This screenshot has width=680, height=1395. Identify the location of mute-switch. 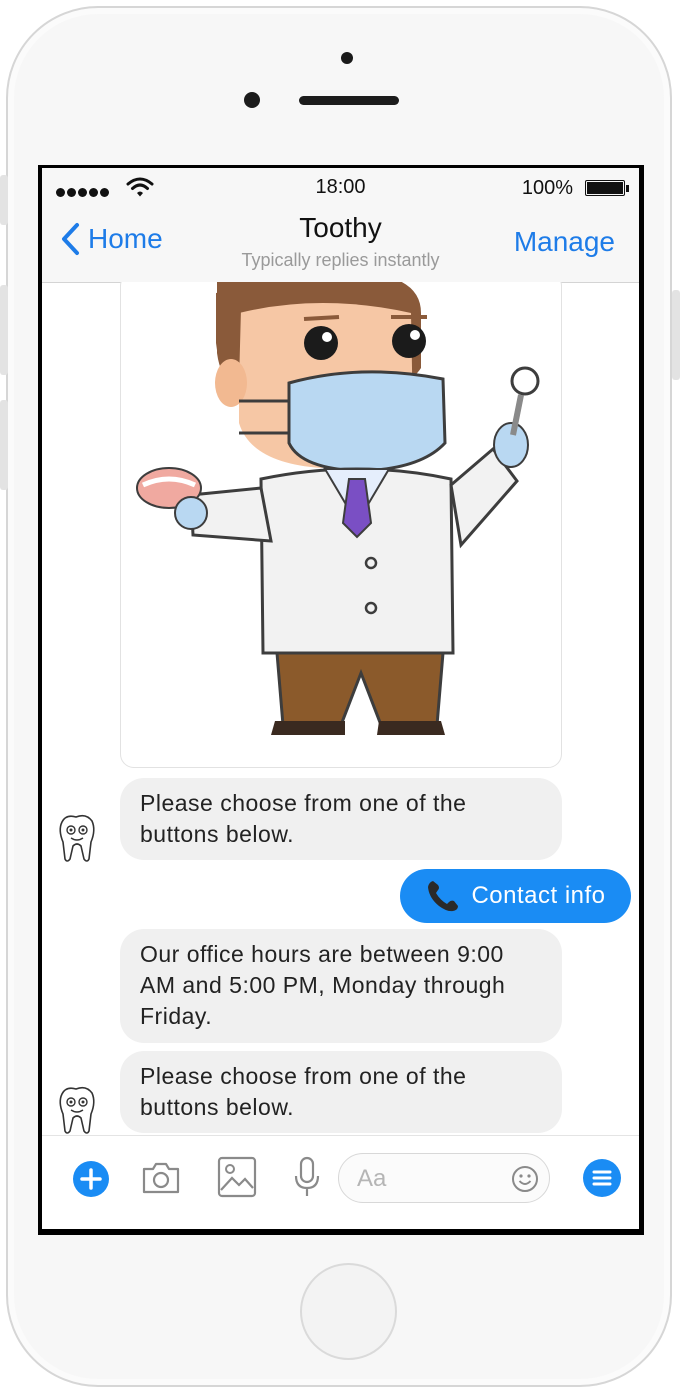
(4, 200).